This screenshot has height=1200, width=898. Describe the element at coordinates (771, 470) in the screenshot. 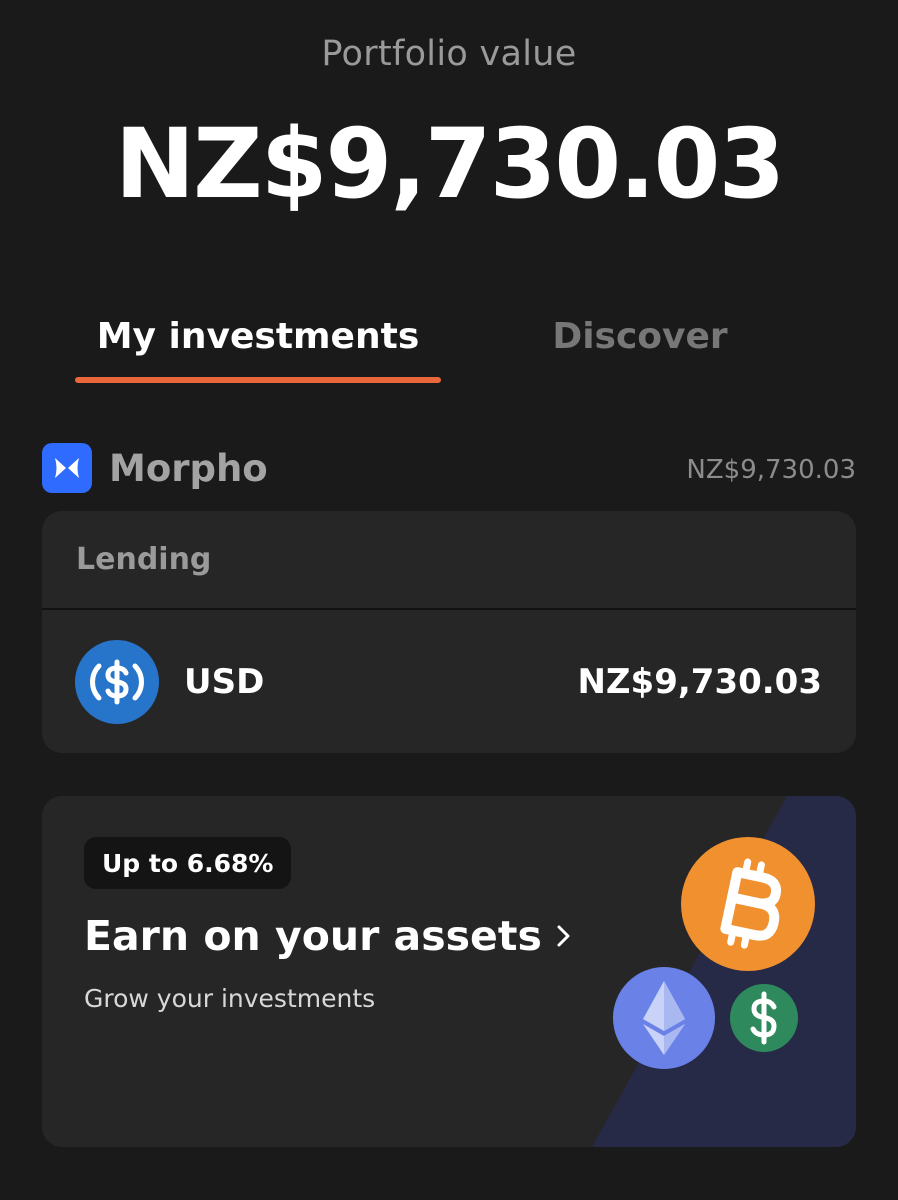

I see `provider-total: NZ$9,730.03` at that location.